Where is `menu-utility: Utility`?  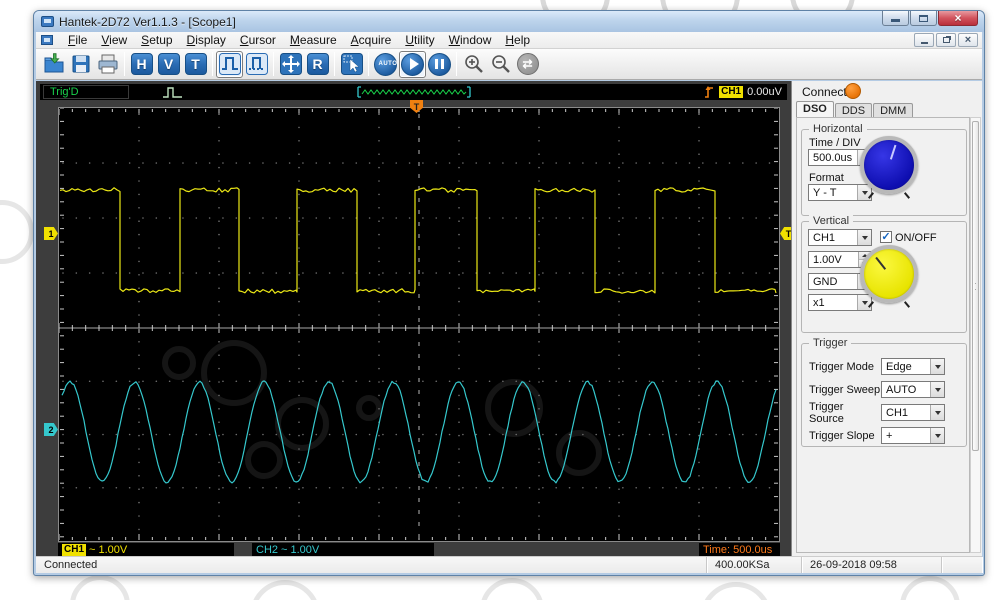 menu-utility: Utility is located at coordinates (419, 40).